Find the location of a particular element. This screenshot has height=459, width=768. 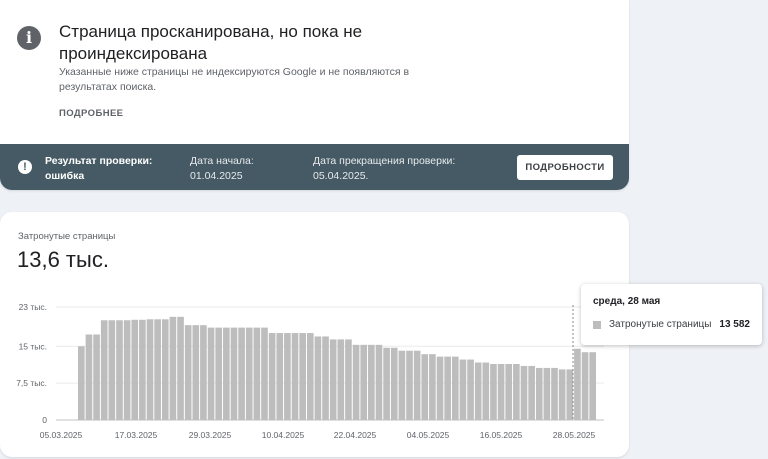

validation-start-date: Дата начала: 01.04.2025 is located at coordinates (222, 168).